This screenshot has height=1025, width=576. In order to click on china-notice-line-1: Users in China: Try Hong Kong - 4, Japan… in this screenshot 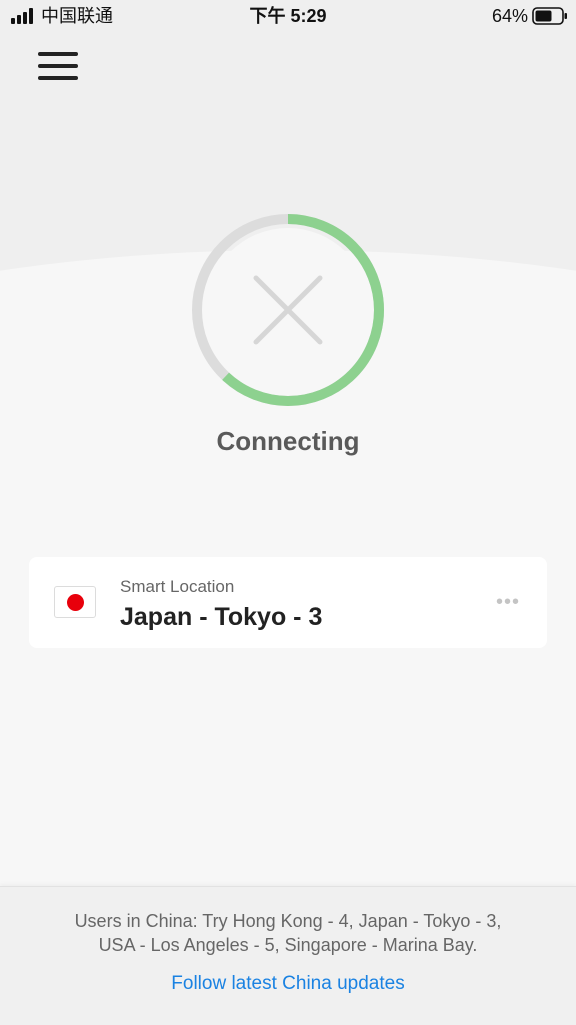, I will do `click(288, 921)`.